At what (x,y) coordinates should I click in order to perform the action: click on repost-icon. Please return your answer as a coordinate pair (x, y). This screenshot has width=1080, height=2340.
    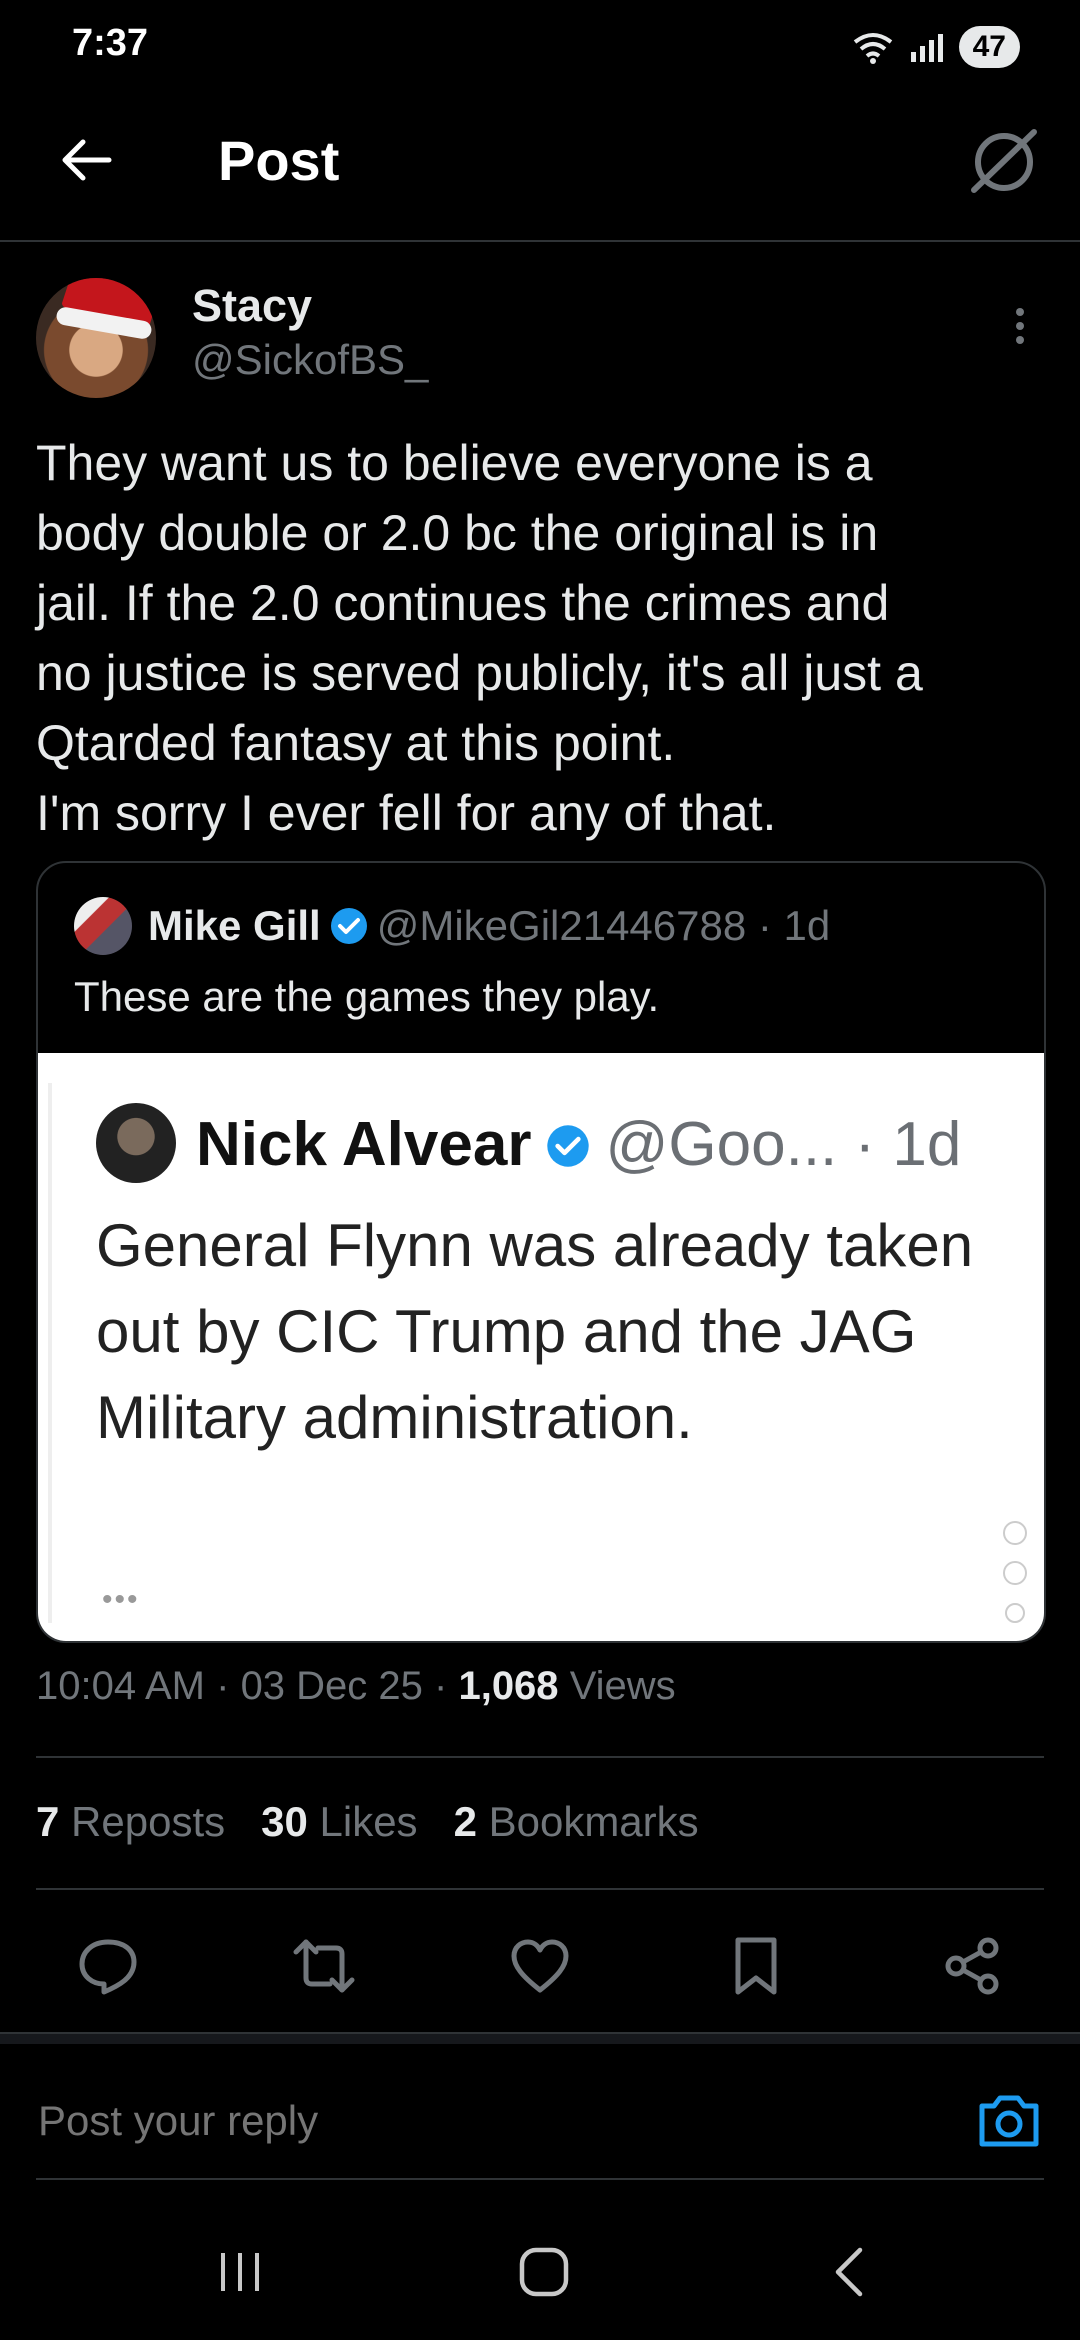
    Looking at the image, I should click on (324, 1966).